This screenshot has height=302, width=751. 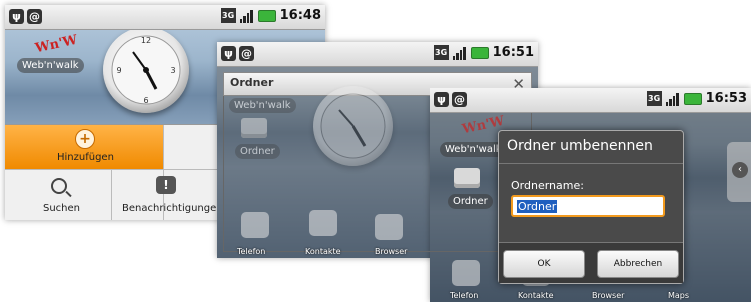 I want to click on search-menu-item: Suchen, so click(x=58, y=195).